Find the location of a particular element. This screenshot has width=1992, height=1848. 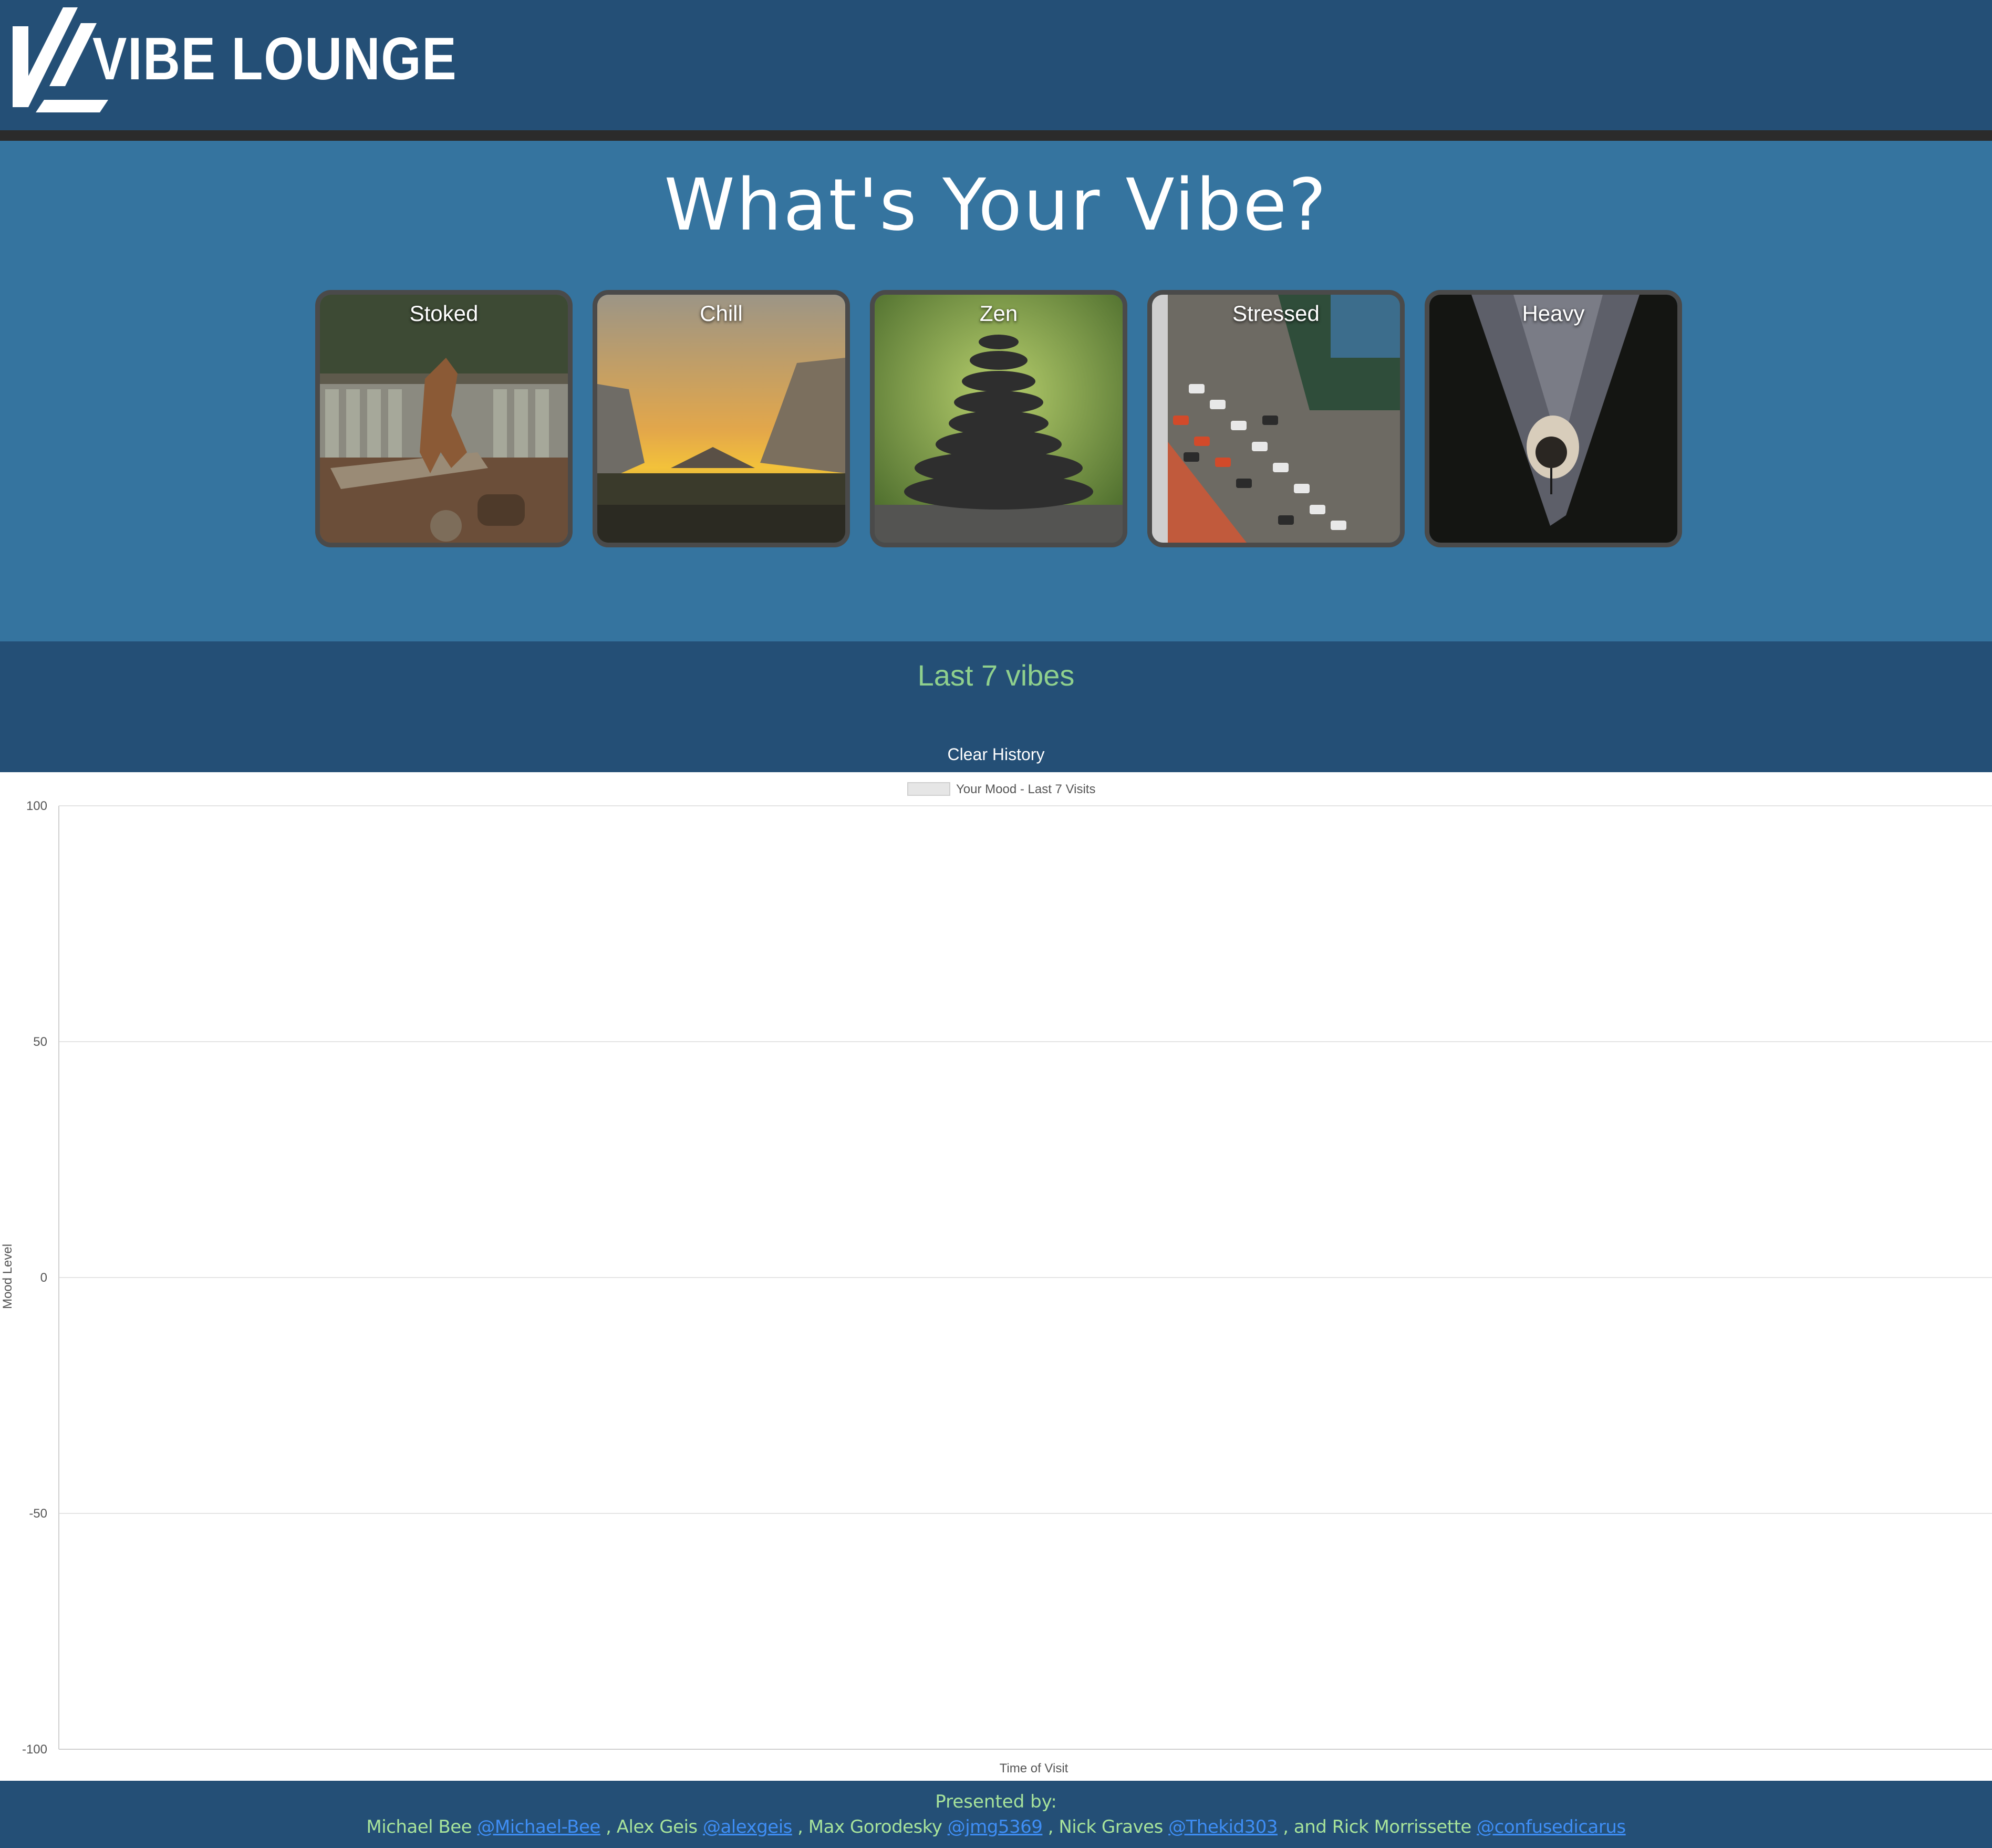

hooded-figure-photo is located at coordinates (1553, 419).